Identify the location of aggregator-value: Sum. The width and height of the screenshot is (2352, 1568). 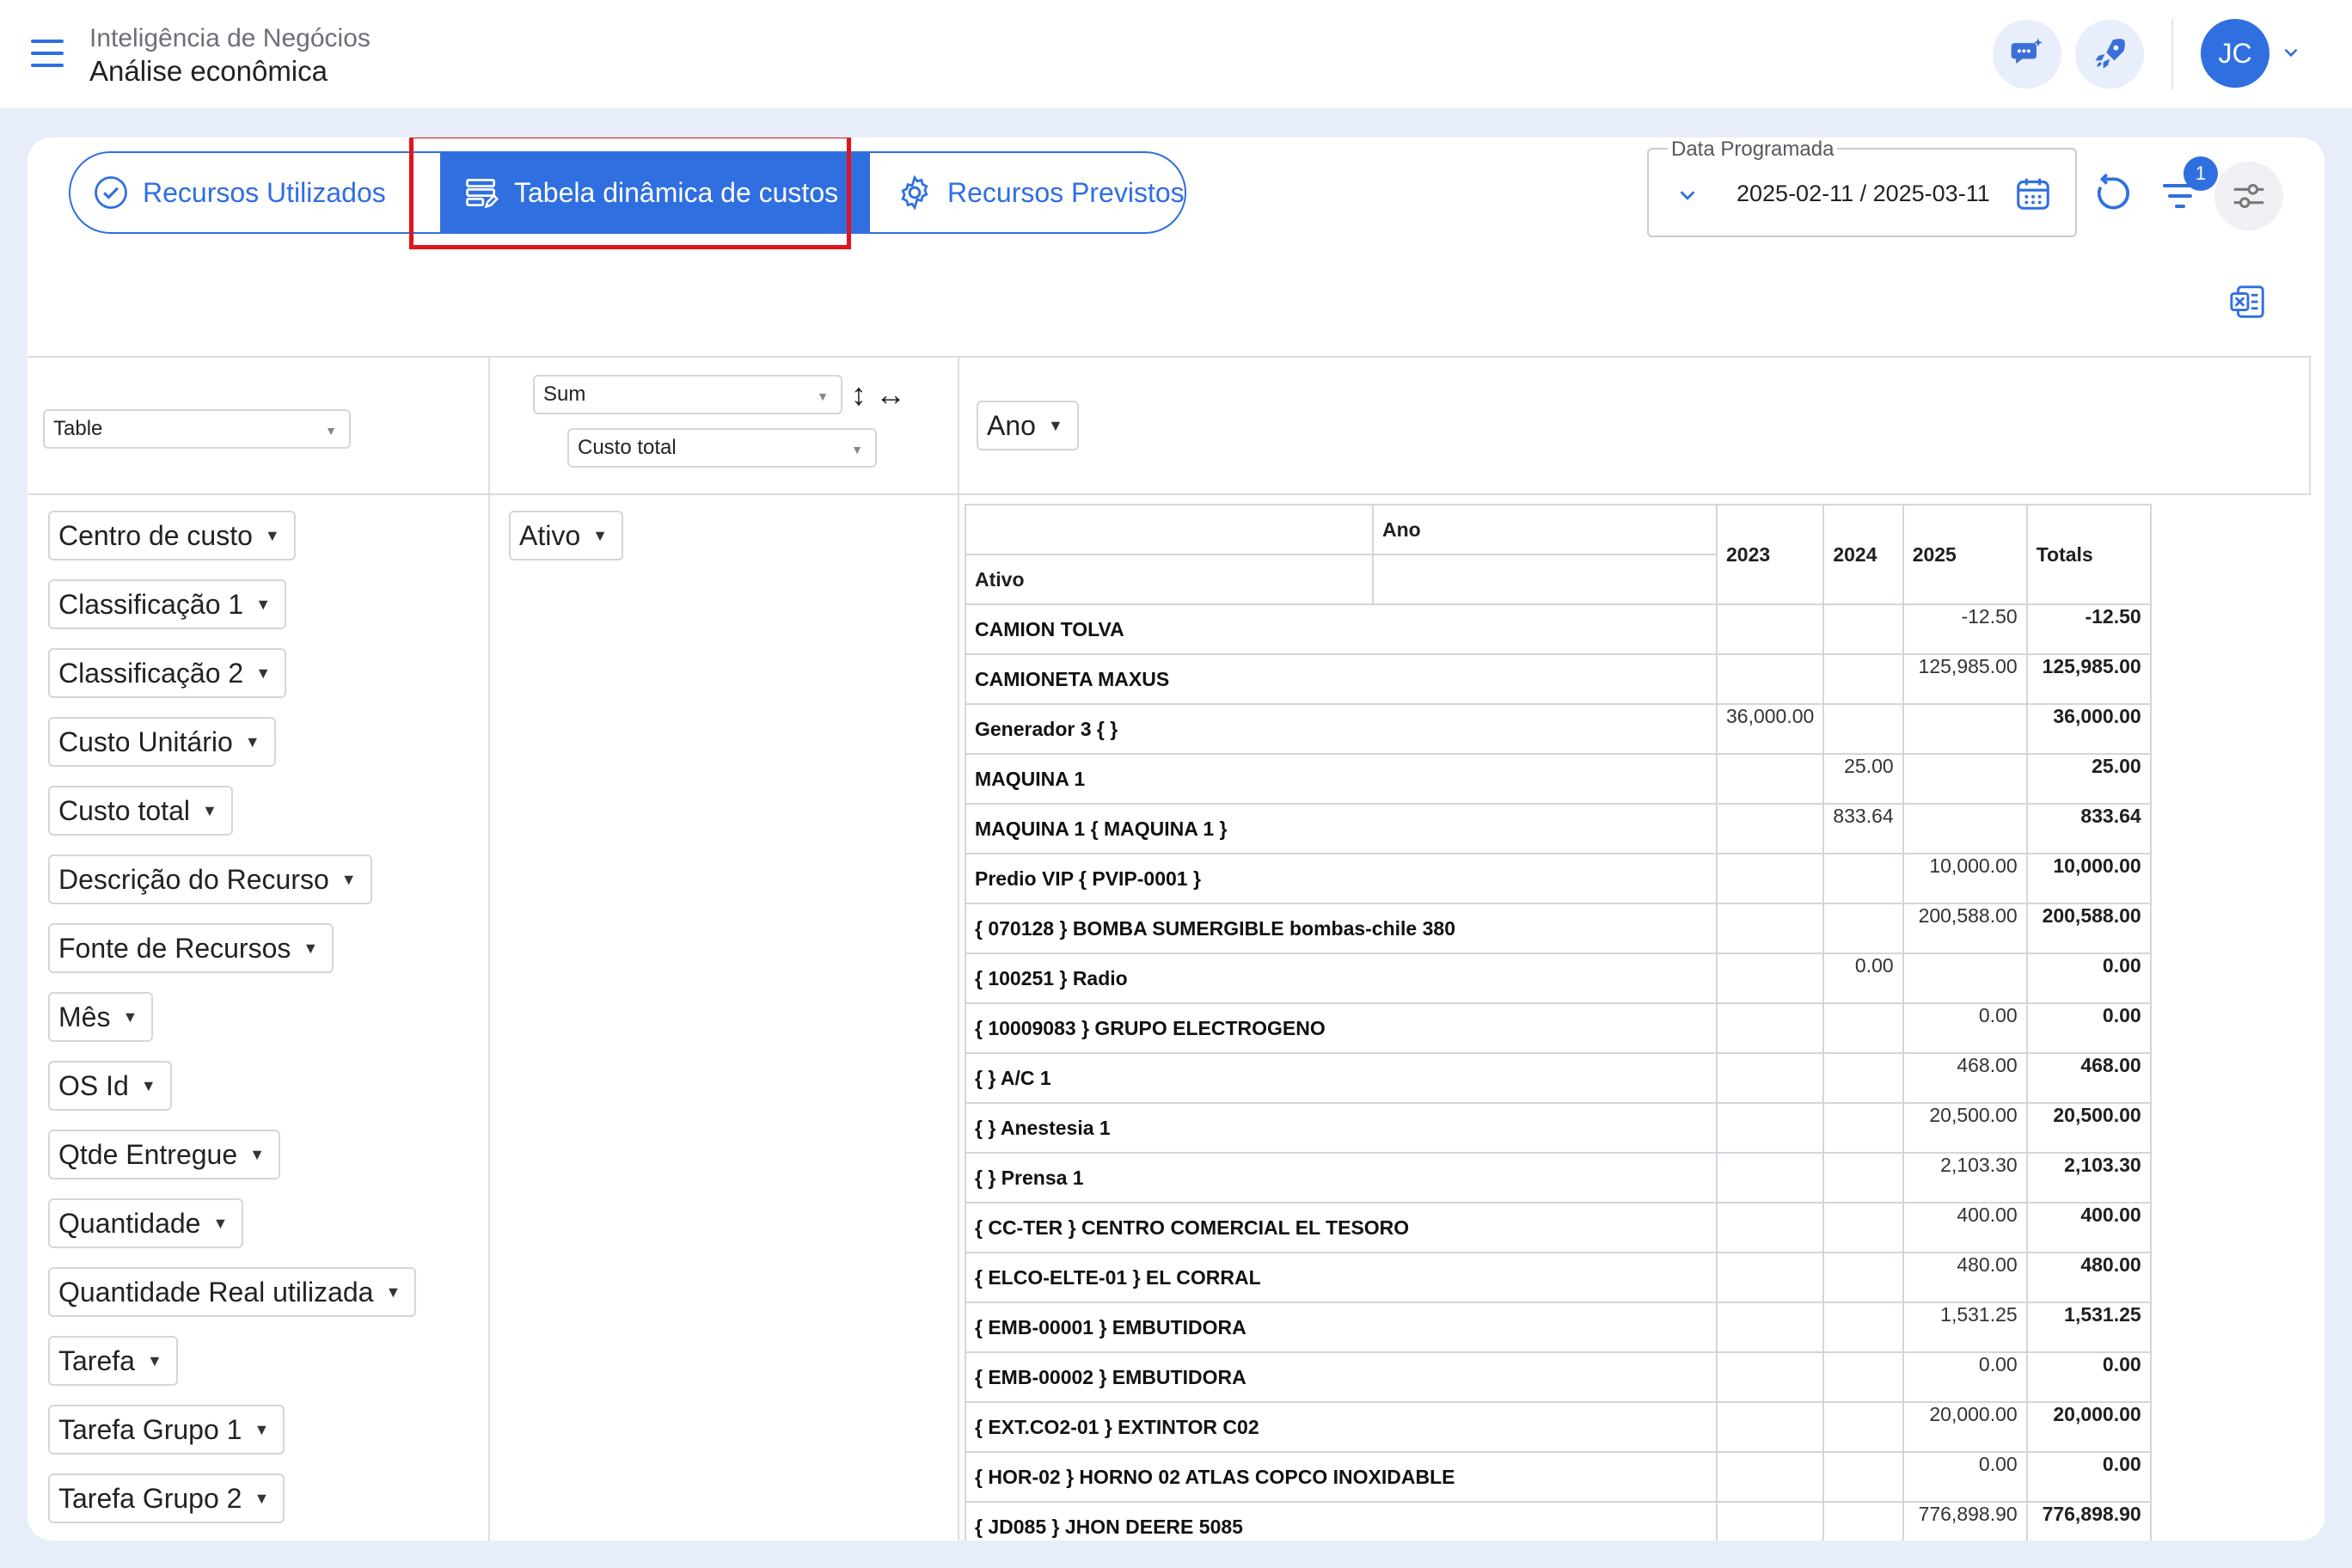
(564, 394).